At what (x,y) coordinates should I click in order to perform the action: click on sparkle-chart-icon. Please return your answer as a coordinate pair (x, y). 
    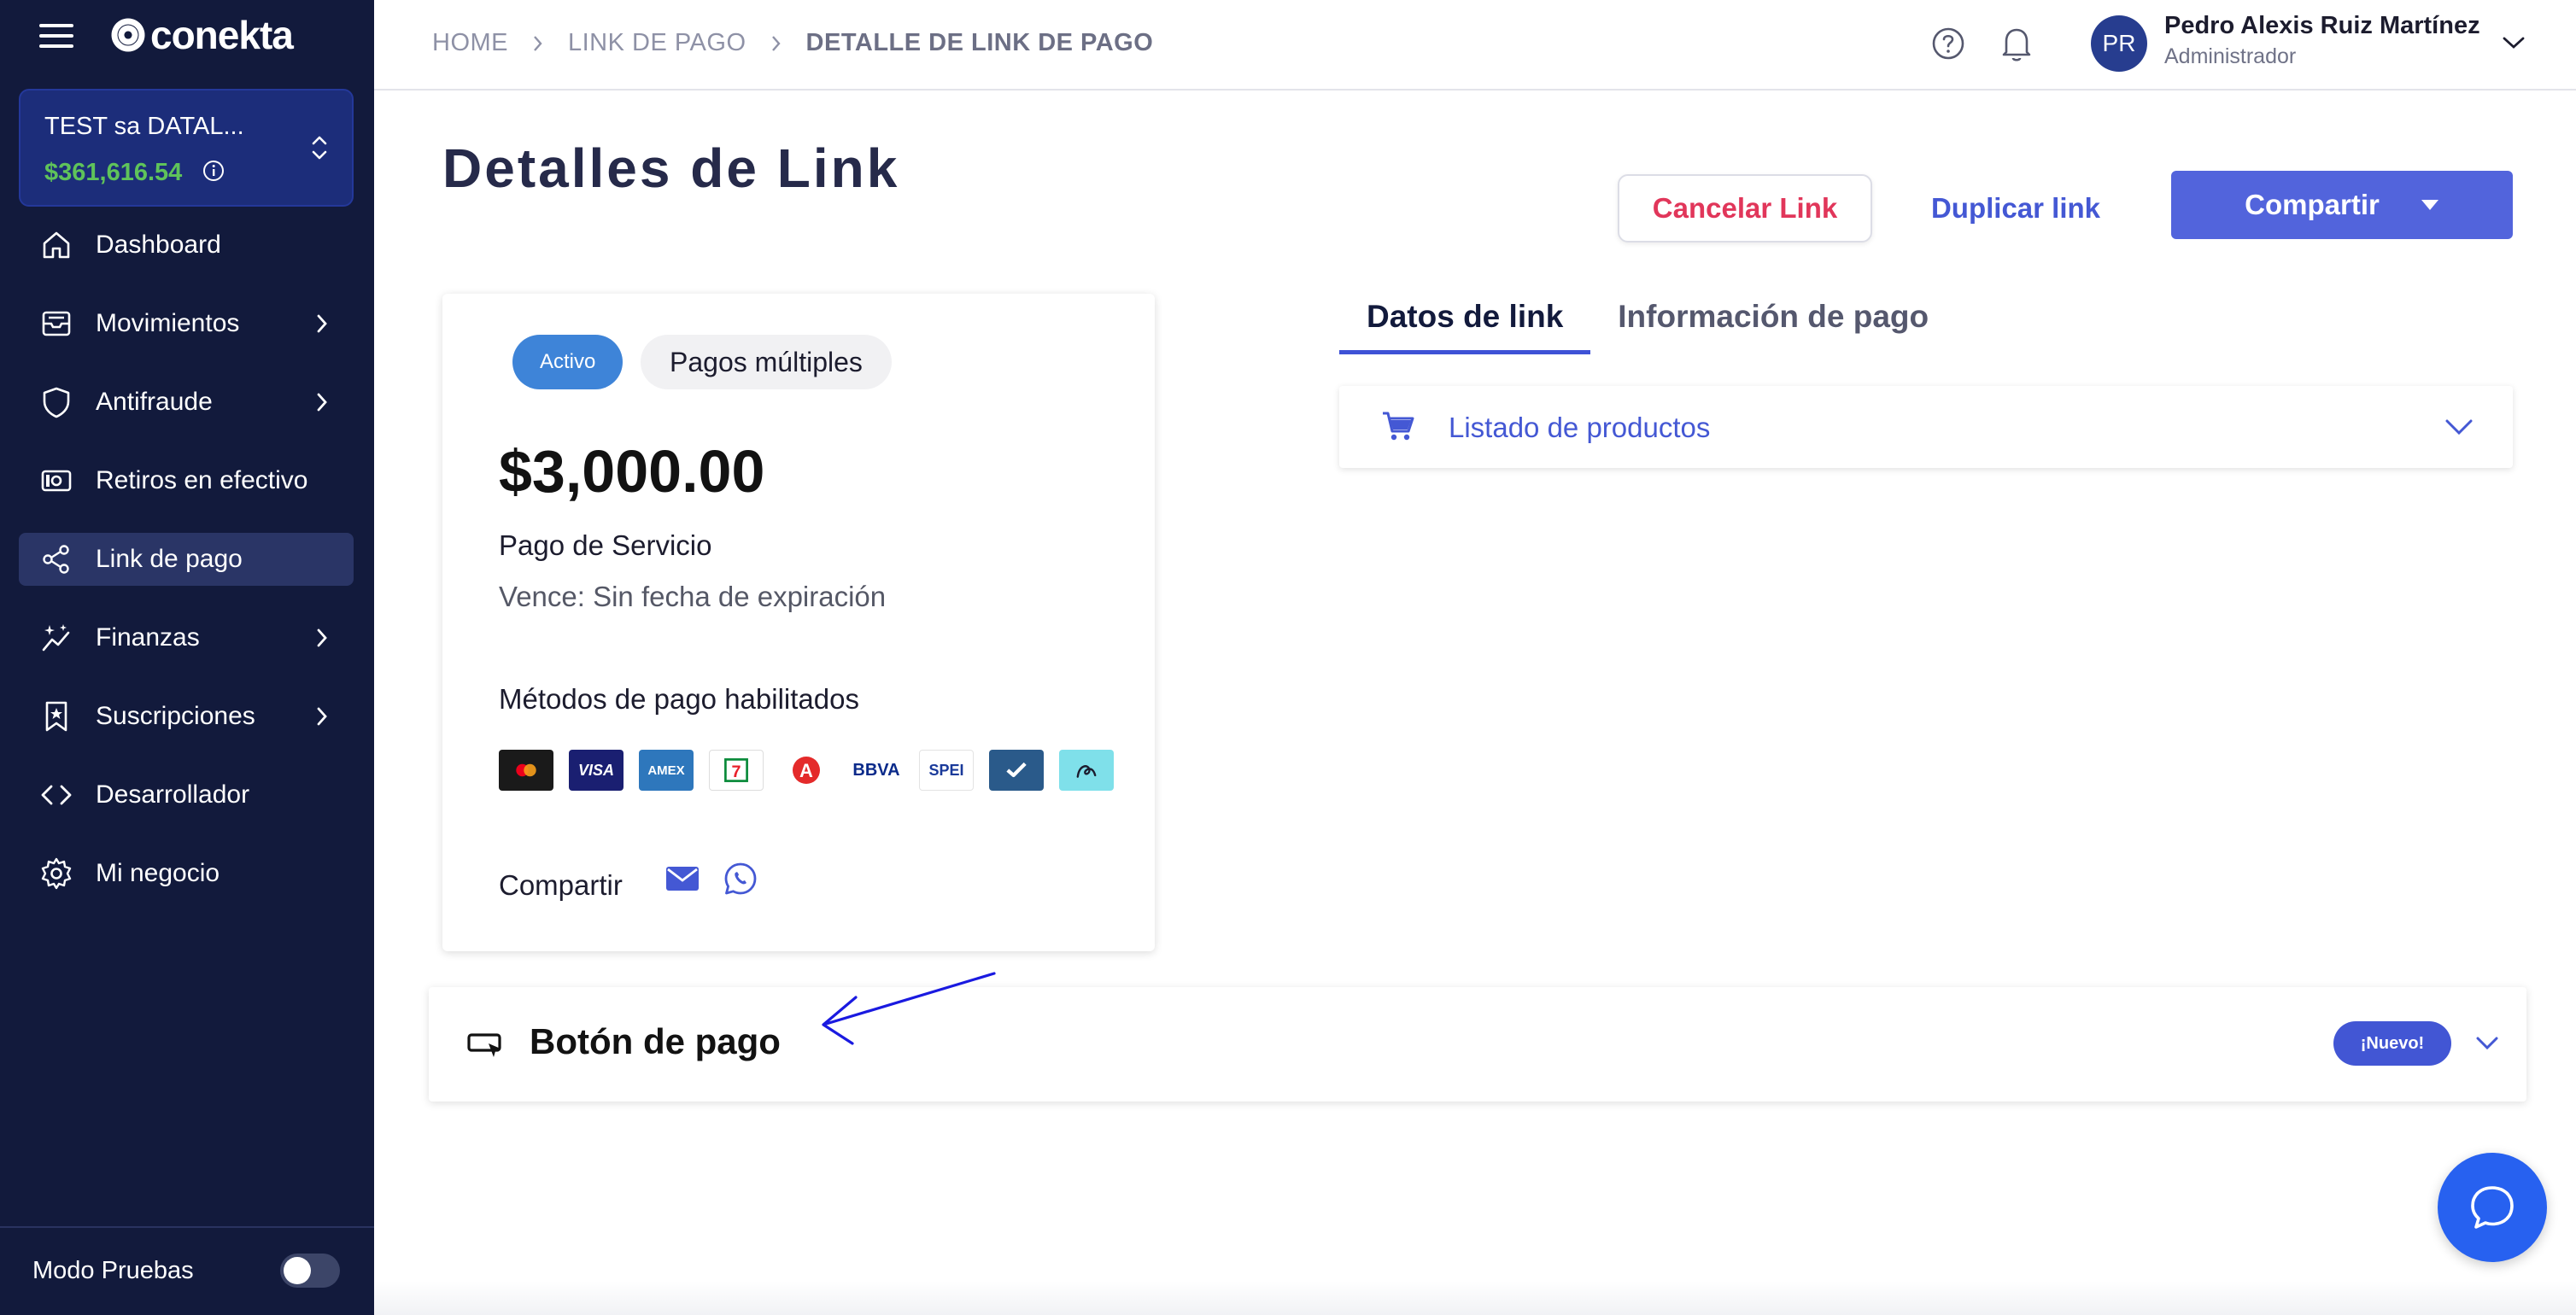
    Looking at the image, I should click on (56, 638).